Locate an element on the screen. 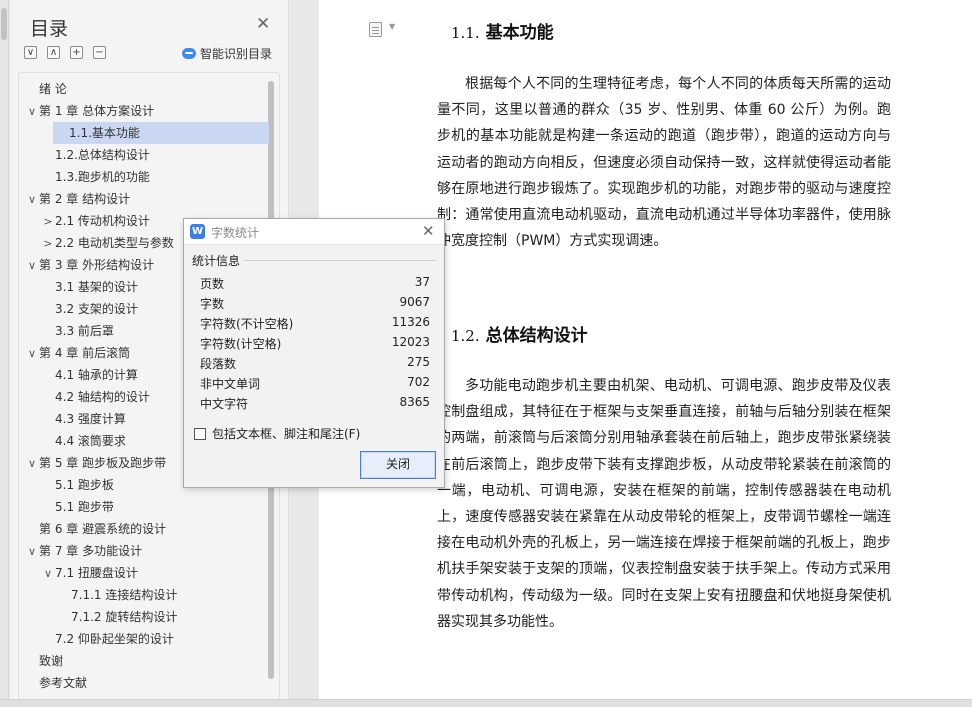 The width and height of the screenshot is (972, 707). page-view-icon is located at coordinates (375, 29).